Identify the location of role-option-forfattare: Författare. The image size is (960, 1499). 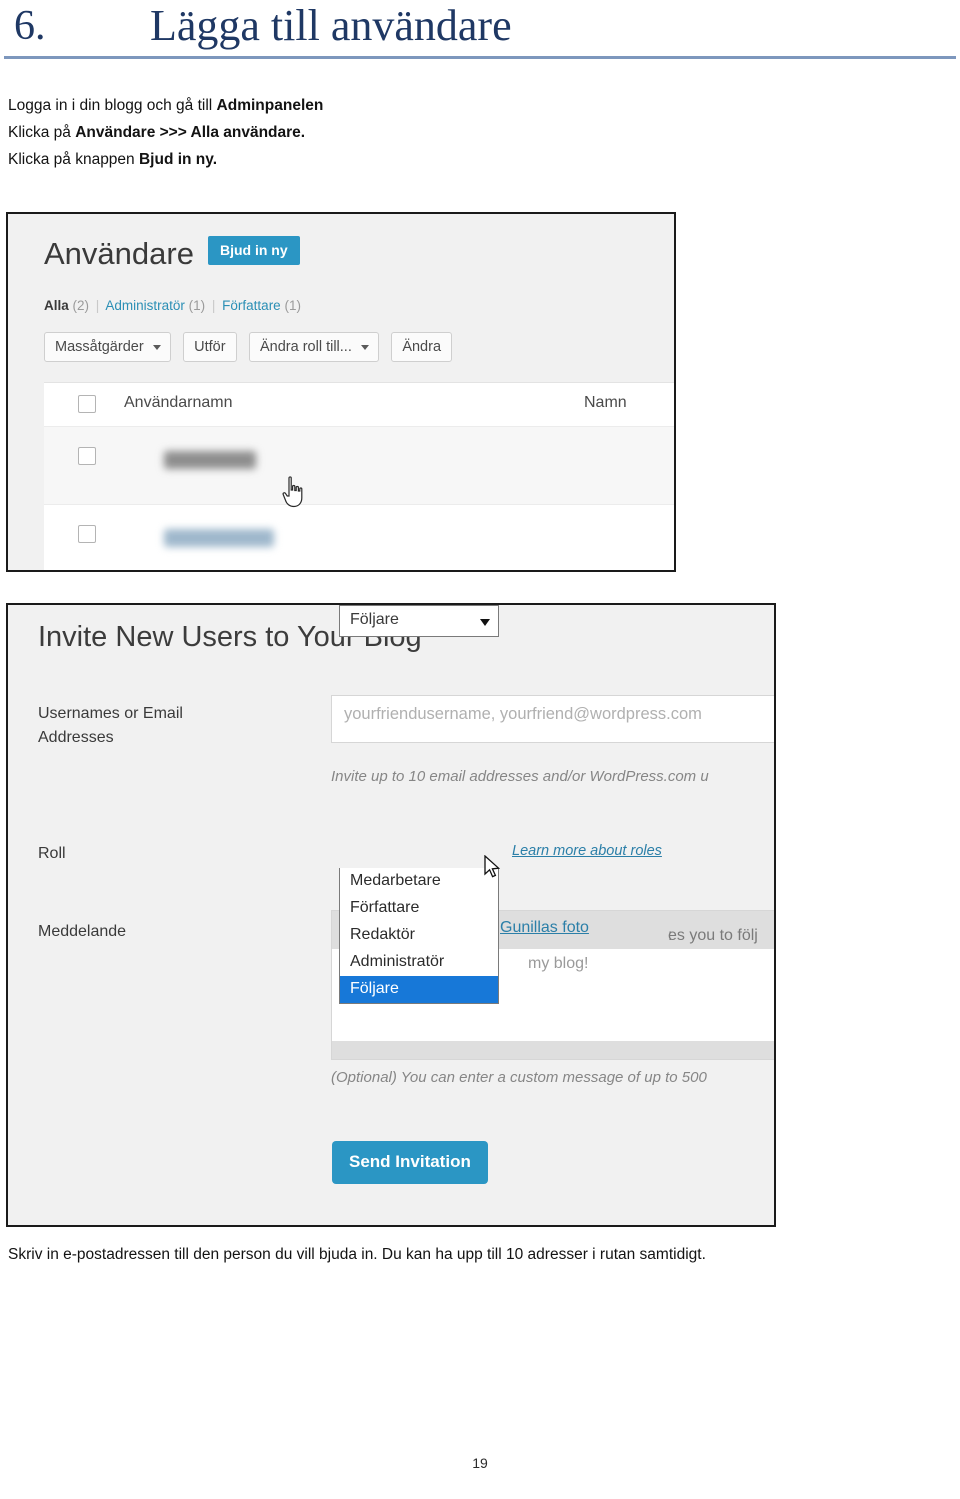
(419, 908).